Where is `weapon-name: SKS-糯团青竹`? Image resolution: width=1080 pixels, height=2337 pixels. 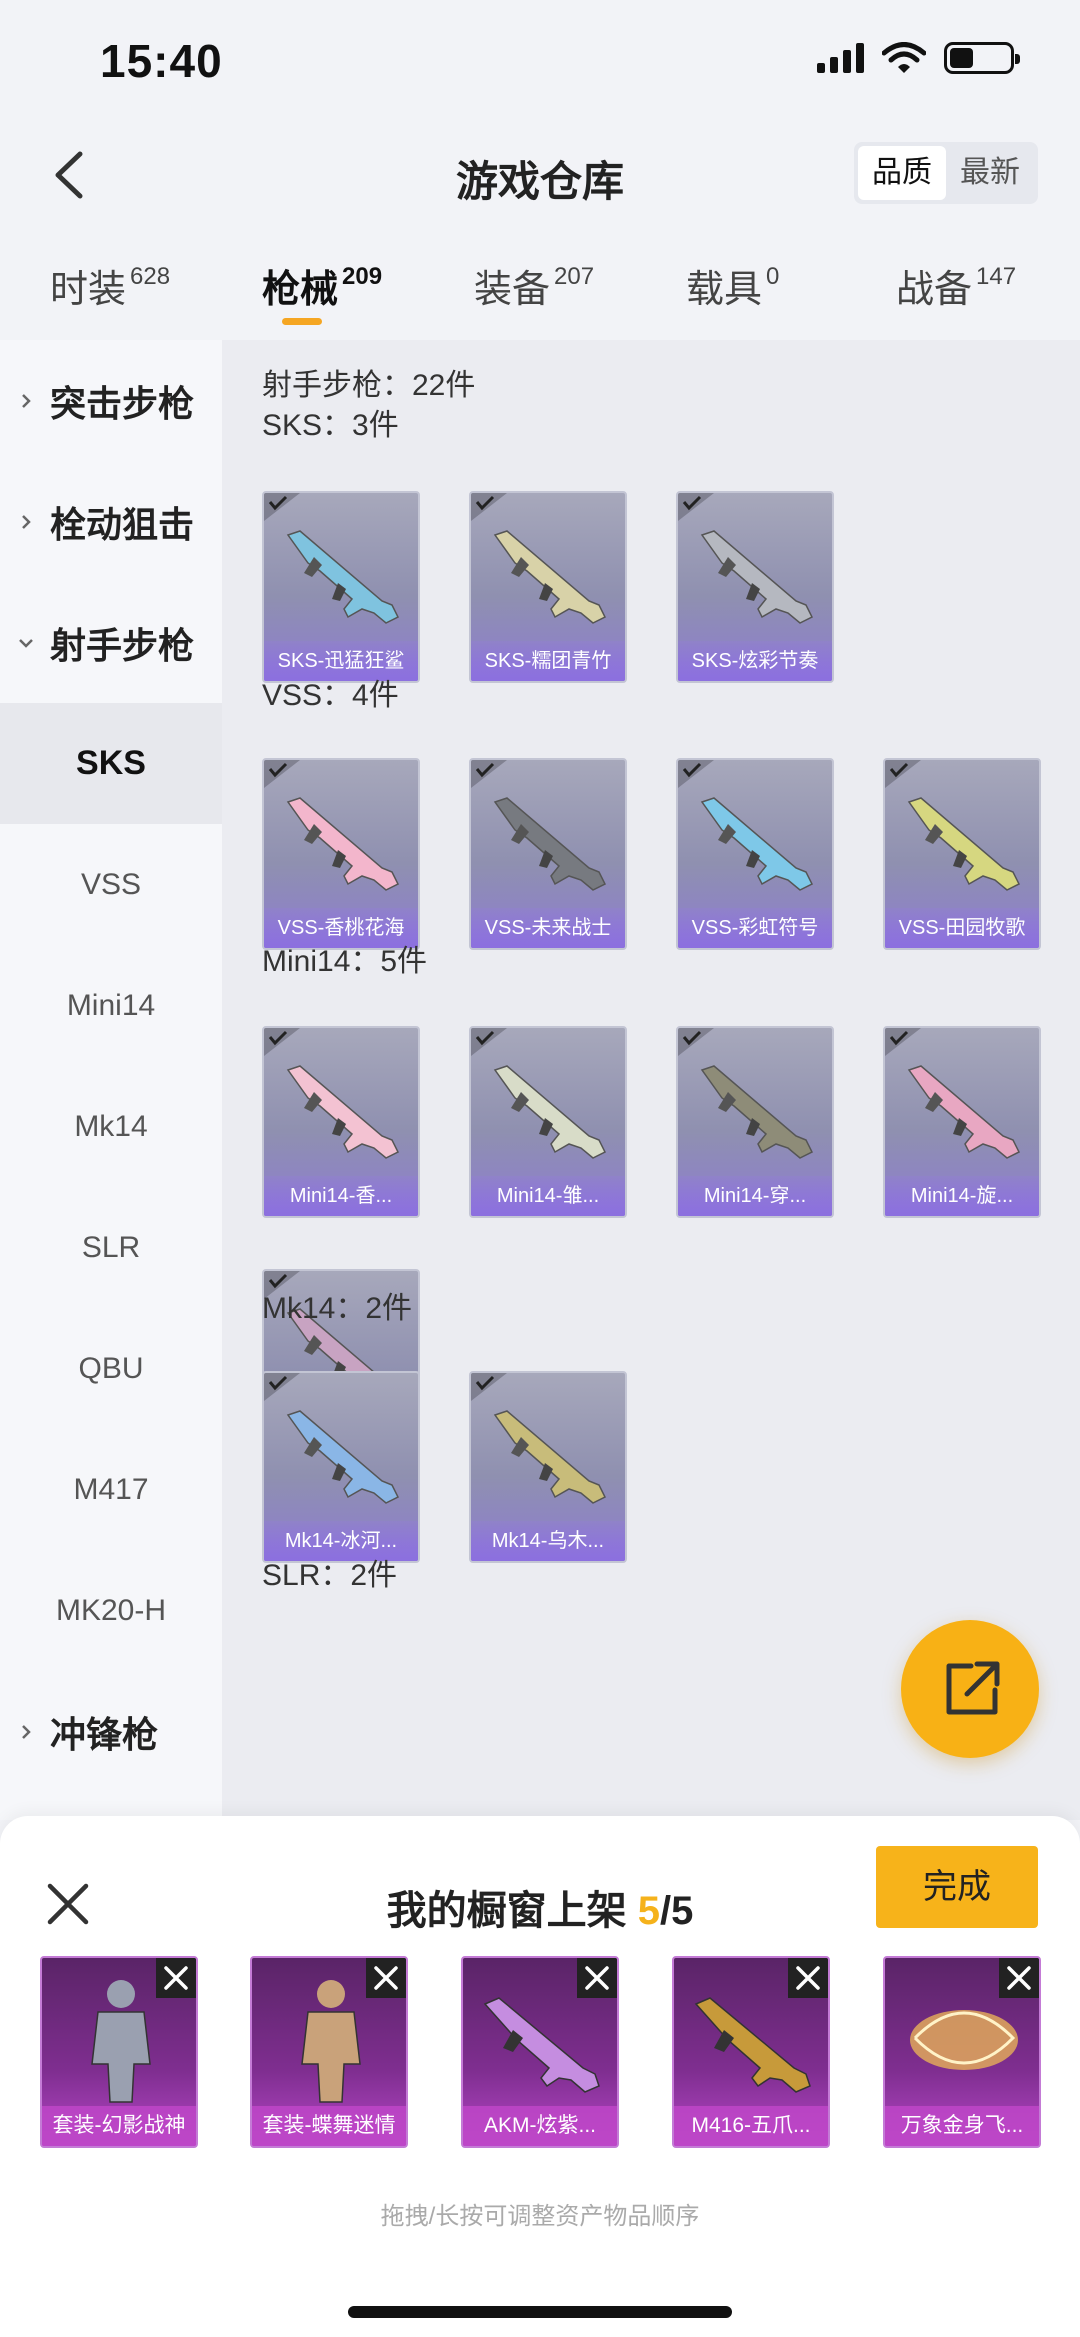
weapon-name: SKS-糯团青竹 is located at coordinates (548, 661).